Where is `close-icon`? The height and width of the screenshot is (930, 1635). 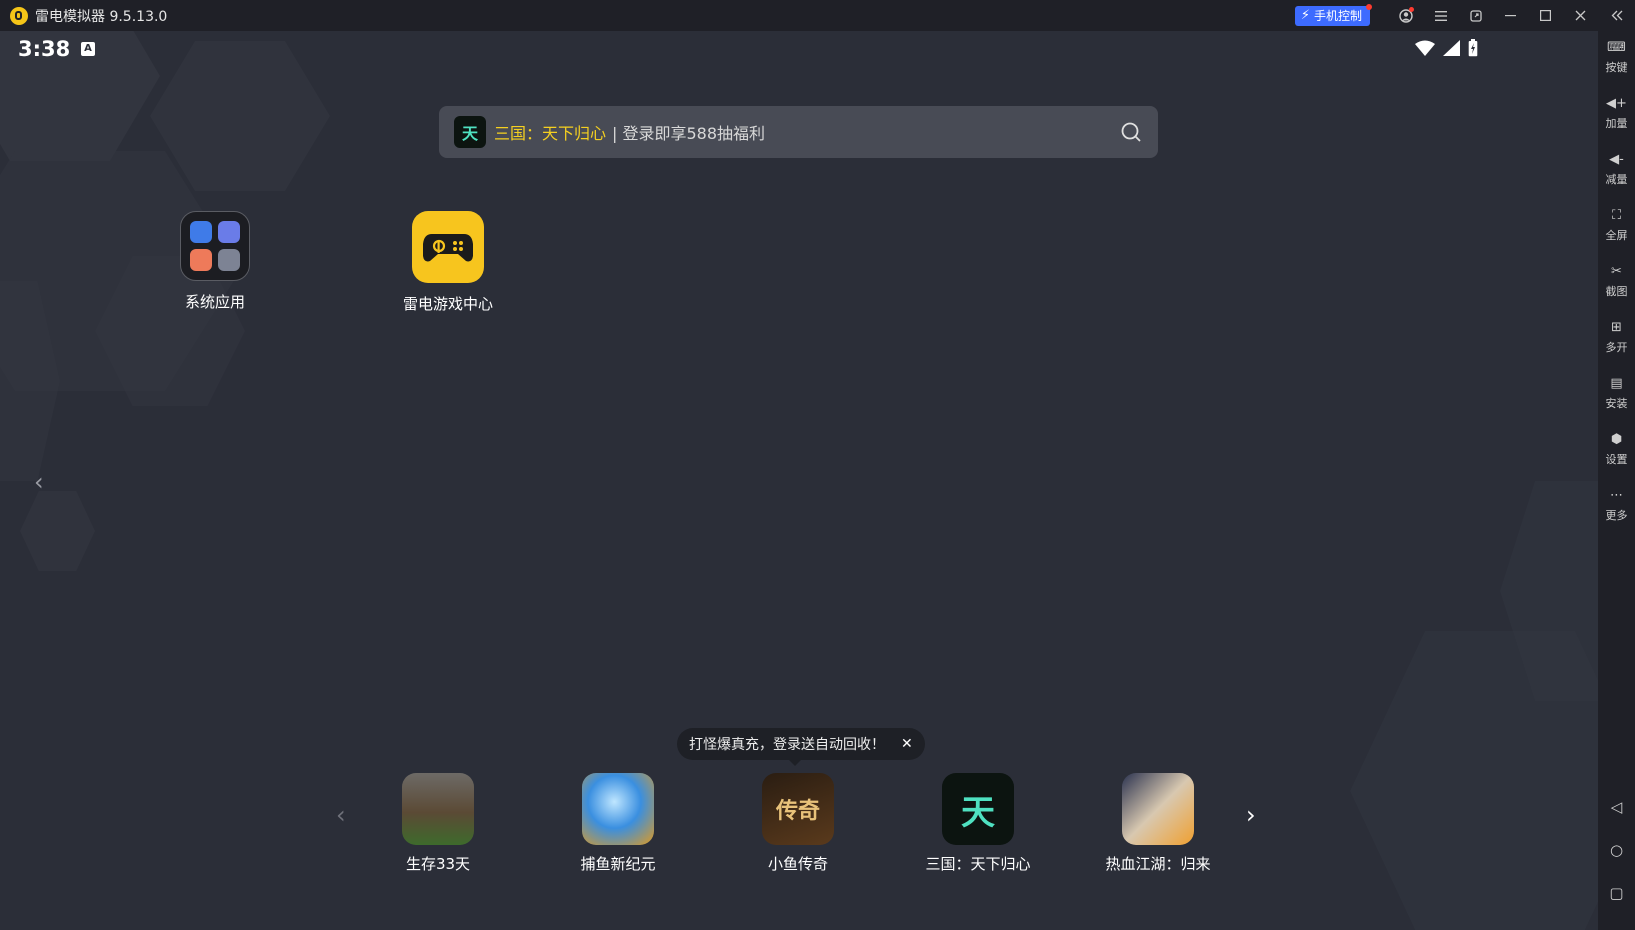
close-icon is located at coordinates (1580, 15).